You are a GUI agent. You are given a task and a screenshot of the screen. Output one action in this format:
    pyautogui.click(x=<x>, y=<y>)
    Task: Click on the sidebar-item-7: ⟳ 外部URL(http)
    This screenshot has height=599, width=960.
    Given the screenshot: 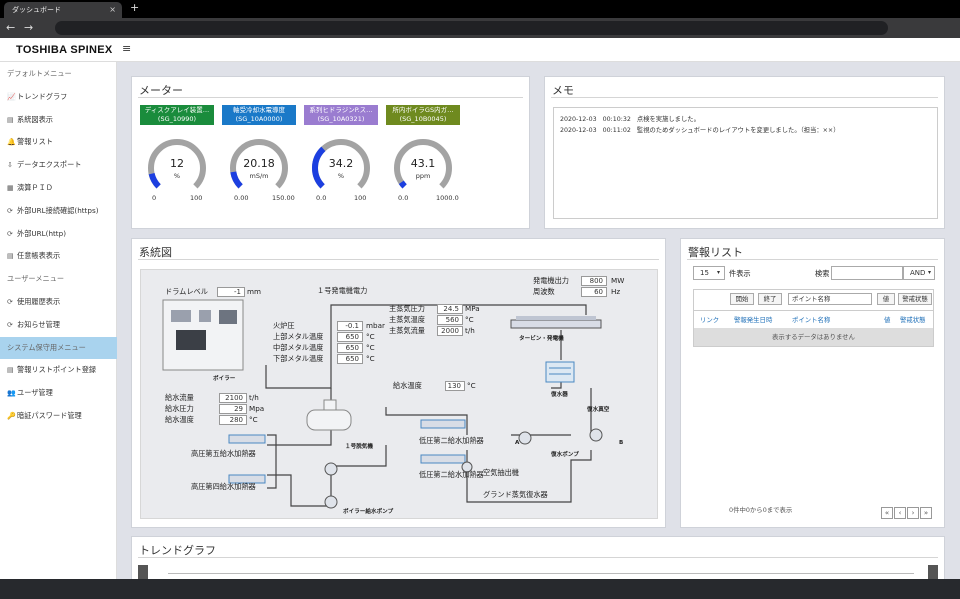 What is the action you would take?
    pyautogui.click(x=58, y=234)
    